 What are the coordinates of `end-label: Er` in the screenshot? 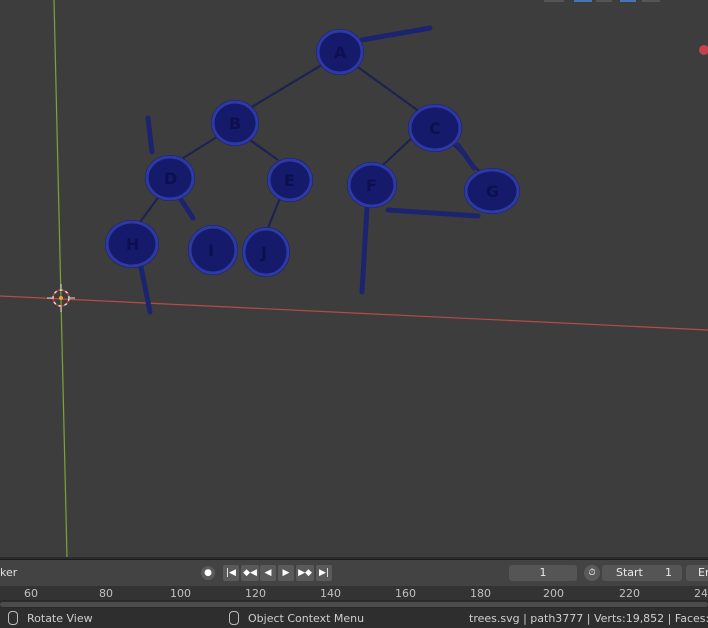 It's located at (703, 572).